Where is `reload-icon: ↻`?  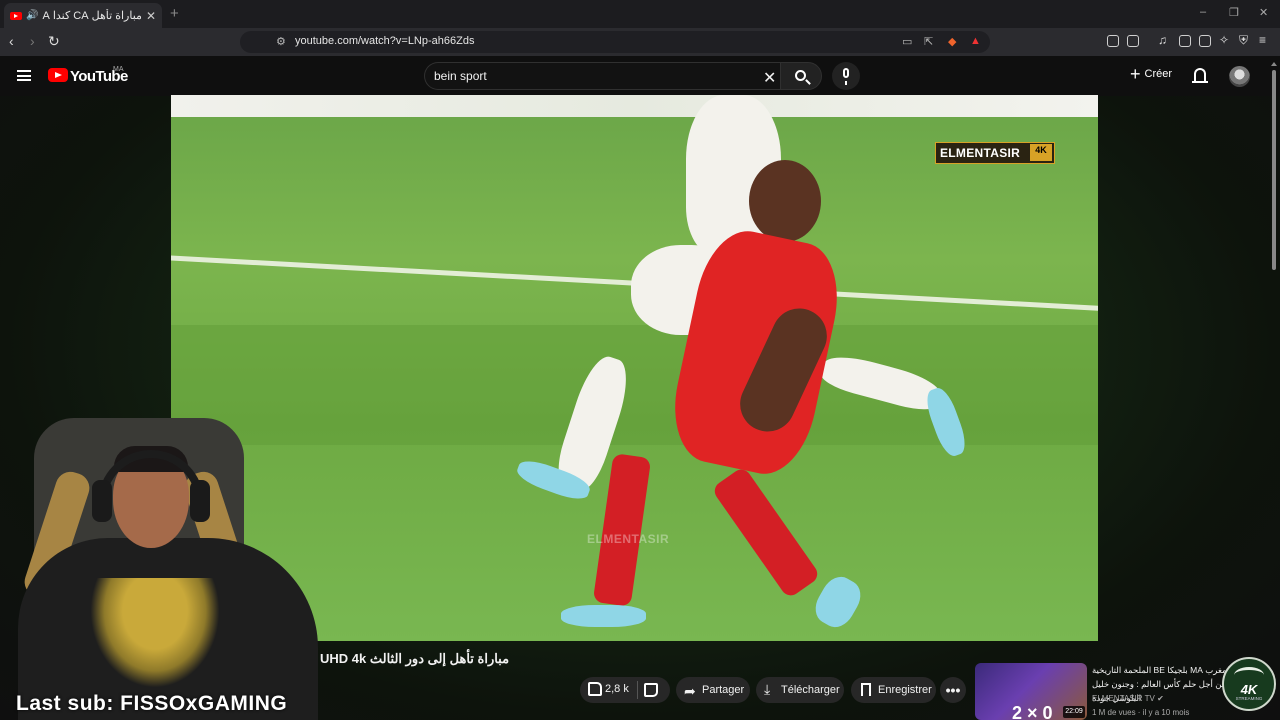 reload-icon: ↻ is located at coordinates (54, 41).